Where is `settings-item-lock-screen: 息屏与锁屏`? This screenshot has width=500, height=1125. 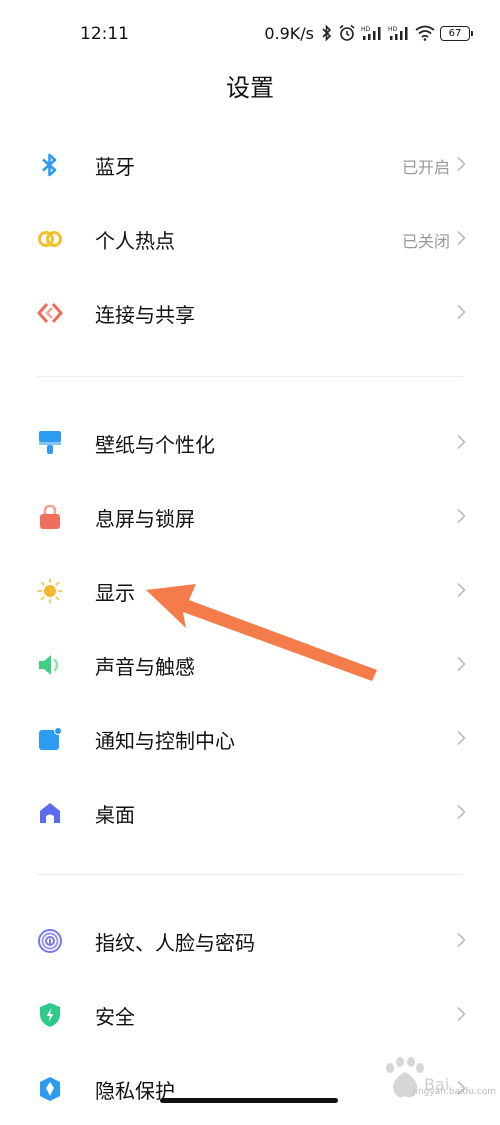 settings-item-lock-screen: 息屏与锁屏 is located at coordinates (250, 516).